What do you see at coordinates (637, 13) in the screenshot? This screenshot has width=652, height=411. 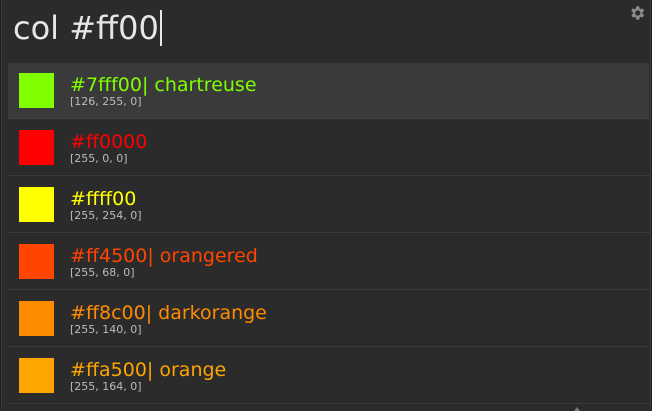 I see `gear-icon` at bounding box center [637, 13].